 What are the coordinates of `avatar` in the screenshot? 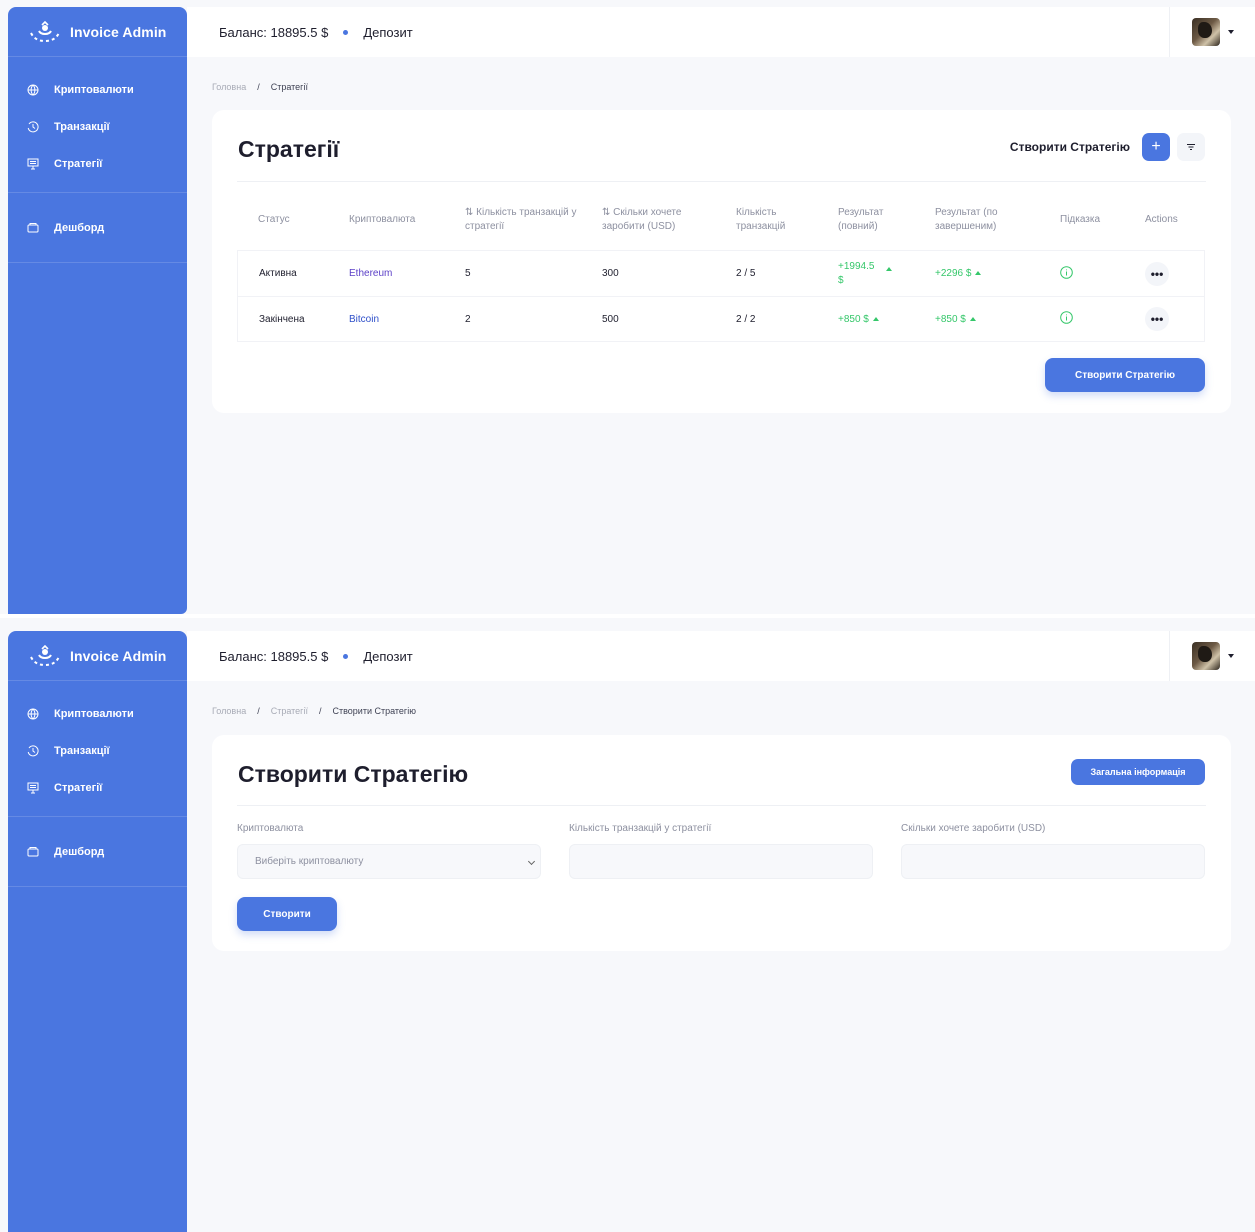 It's located at (1205, 32).